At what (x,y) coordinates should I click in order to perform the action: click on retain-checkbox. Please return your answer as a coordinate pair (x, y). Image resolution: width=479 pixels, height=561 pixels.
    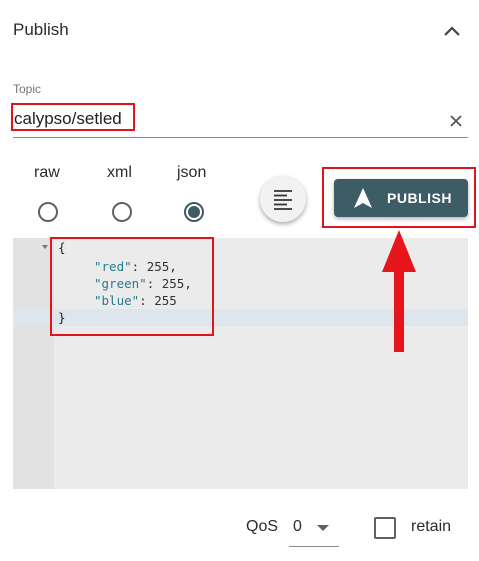
    Looking at the image, I should click on (385, 528).